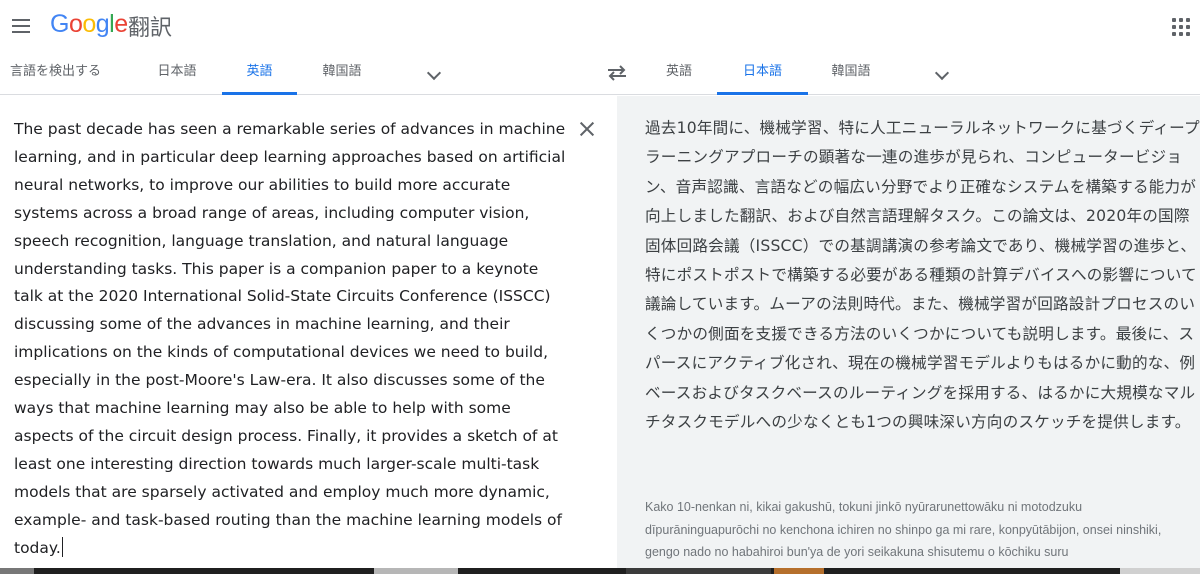  What do you see at coordinates (587, 129) in the screenshot?
I see `close-icon` at bounding box center [587, 129].